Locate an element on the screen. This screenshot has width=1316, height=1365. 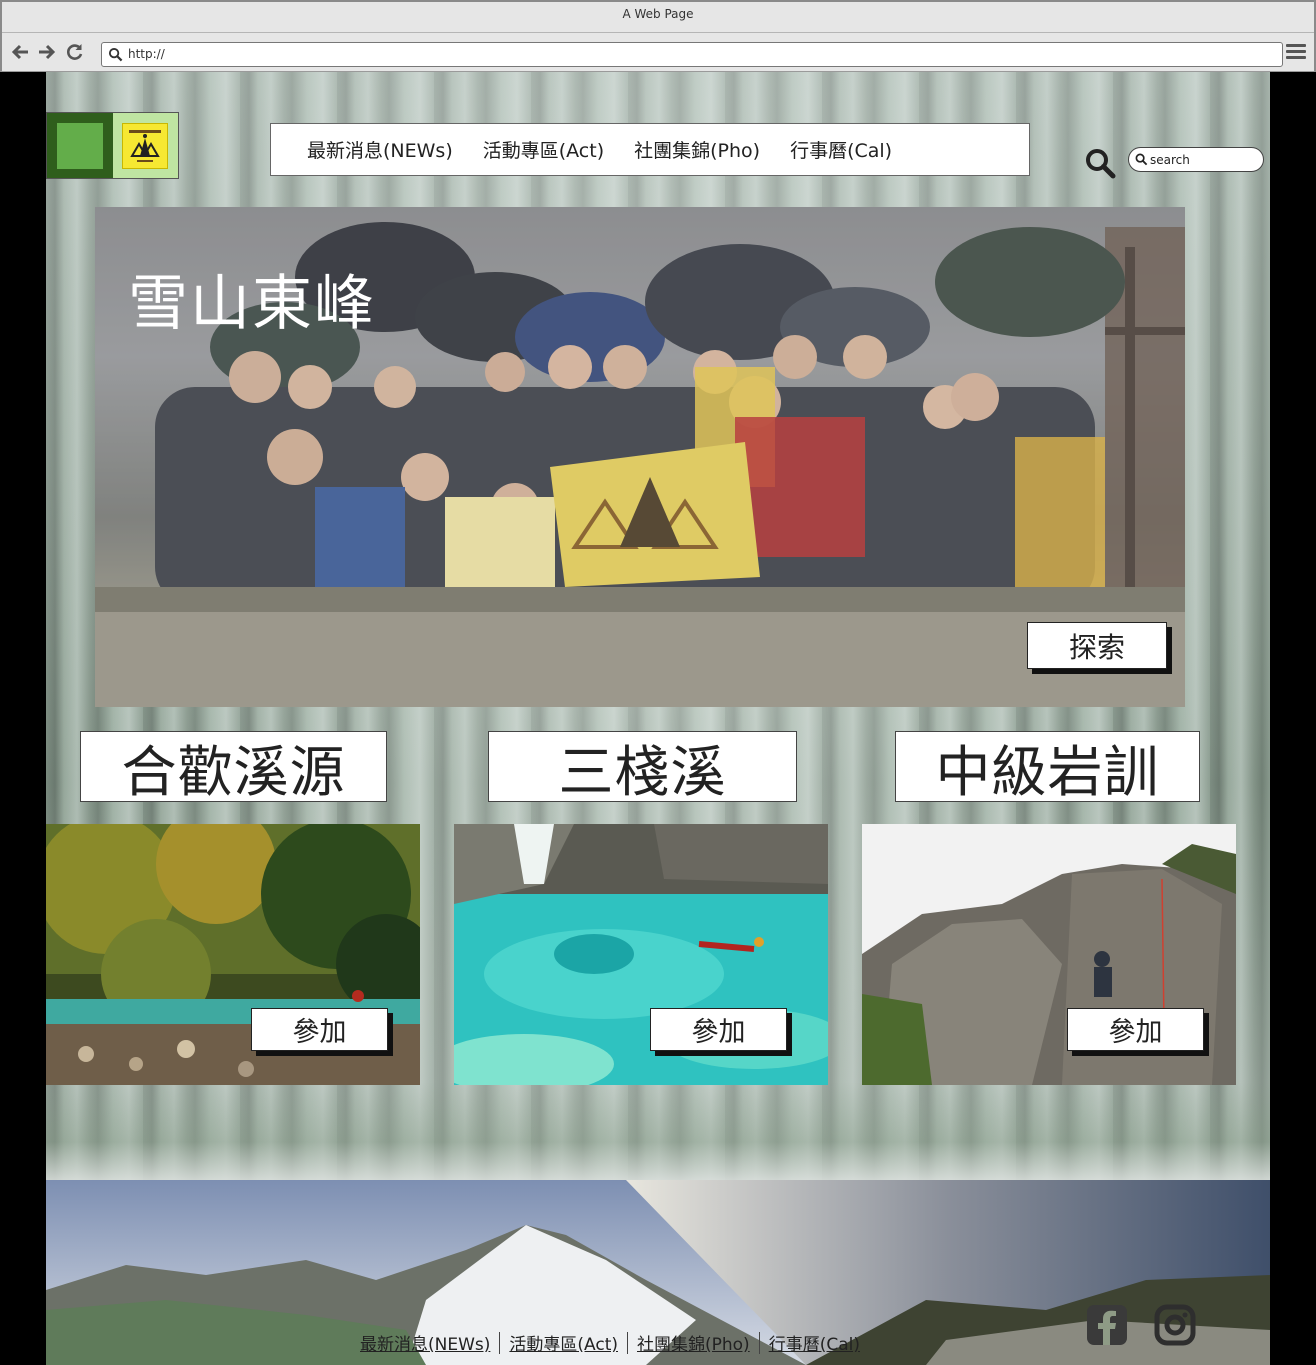
facebook-icon is located at coordinates (1107, 1325).